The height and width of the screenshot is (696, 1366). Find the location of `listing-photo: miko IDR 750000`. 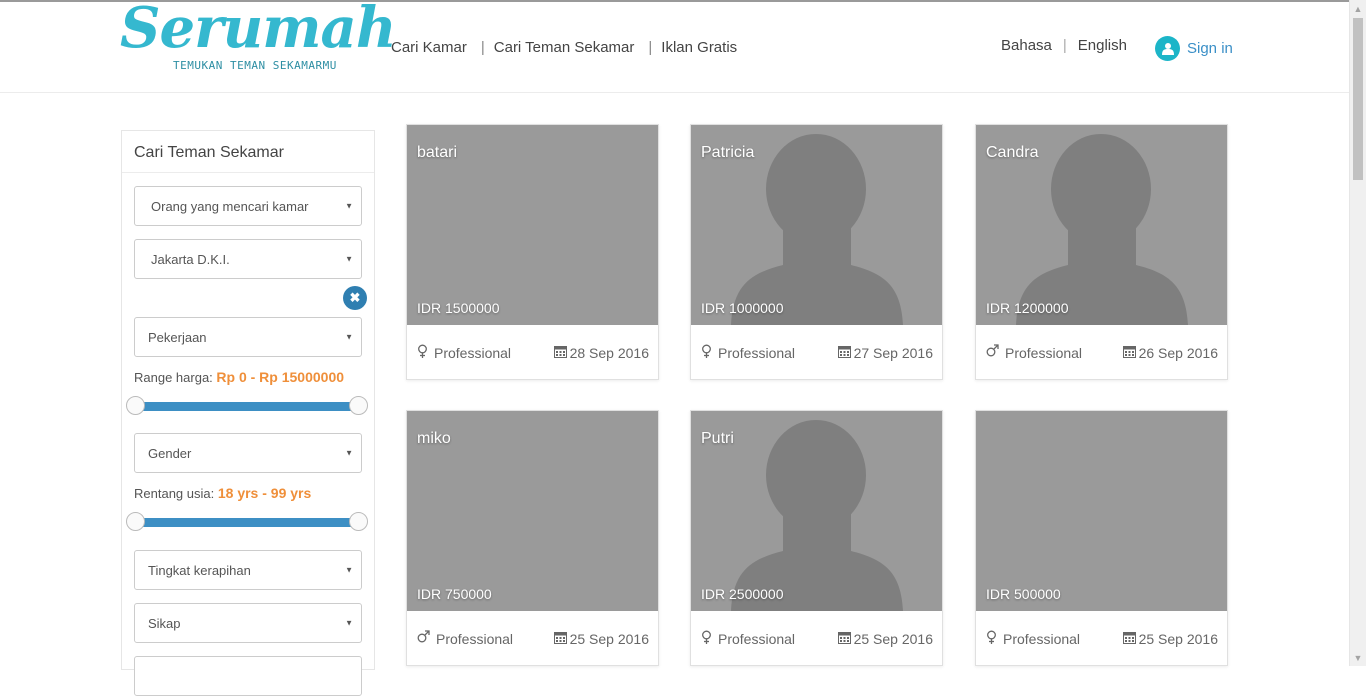

listing-photo: miko IDR 750000 is located at coordinates (532, 511).